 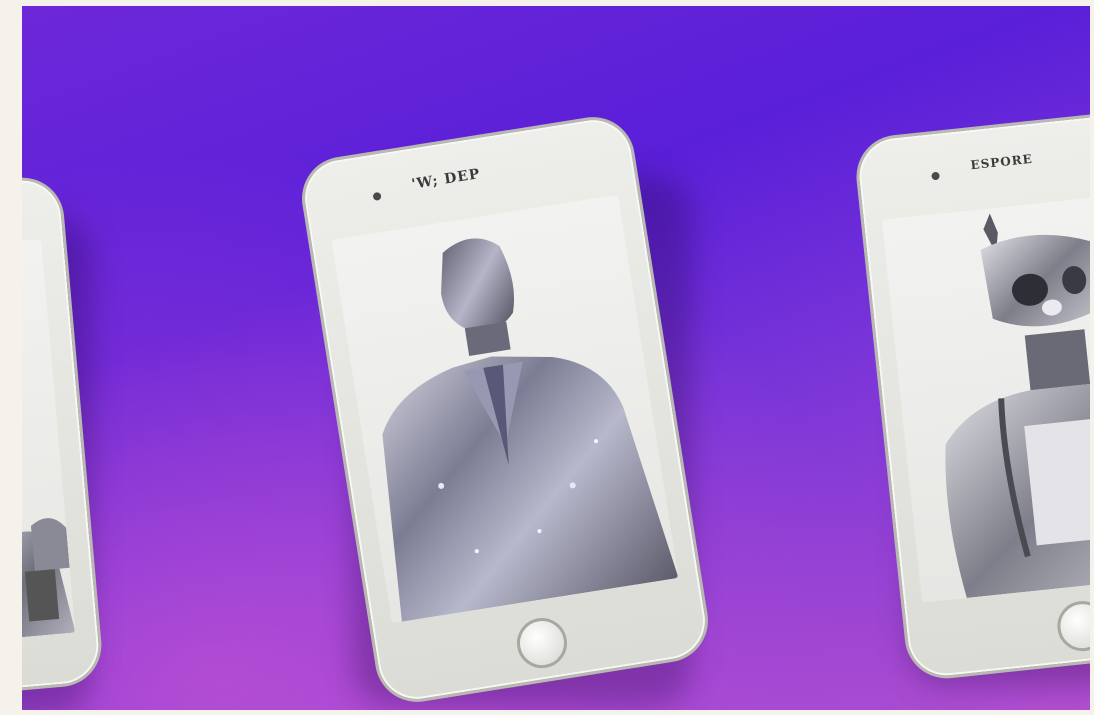 I want to click on center-phone-robot-image, so click(x=530, y=430).